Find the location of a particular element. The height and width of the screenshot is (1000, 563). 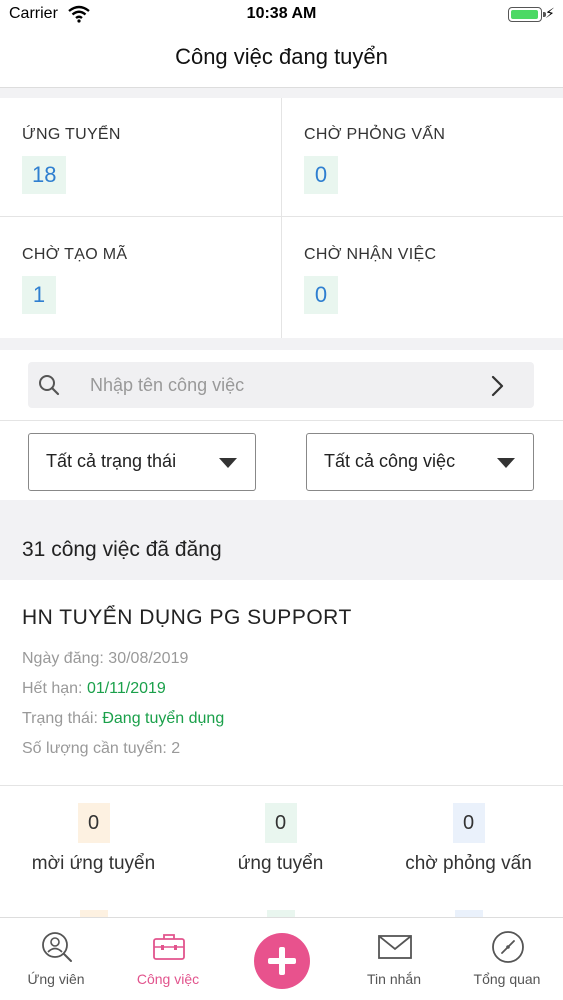

search-box is located at coordinates (281, 385).